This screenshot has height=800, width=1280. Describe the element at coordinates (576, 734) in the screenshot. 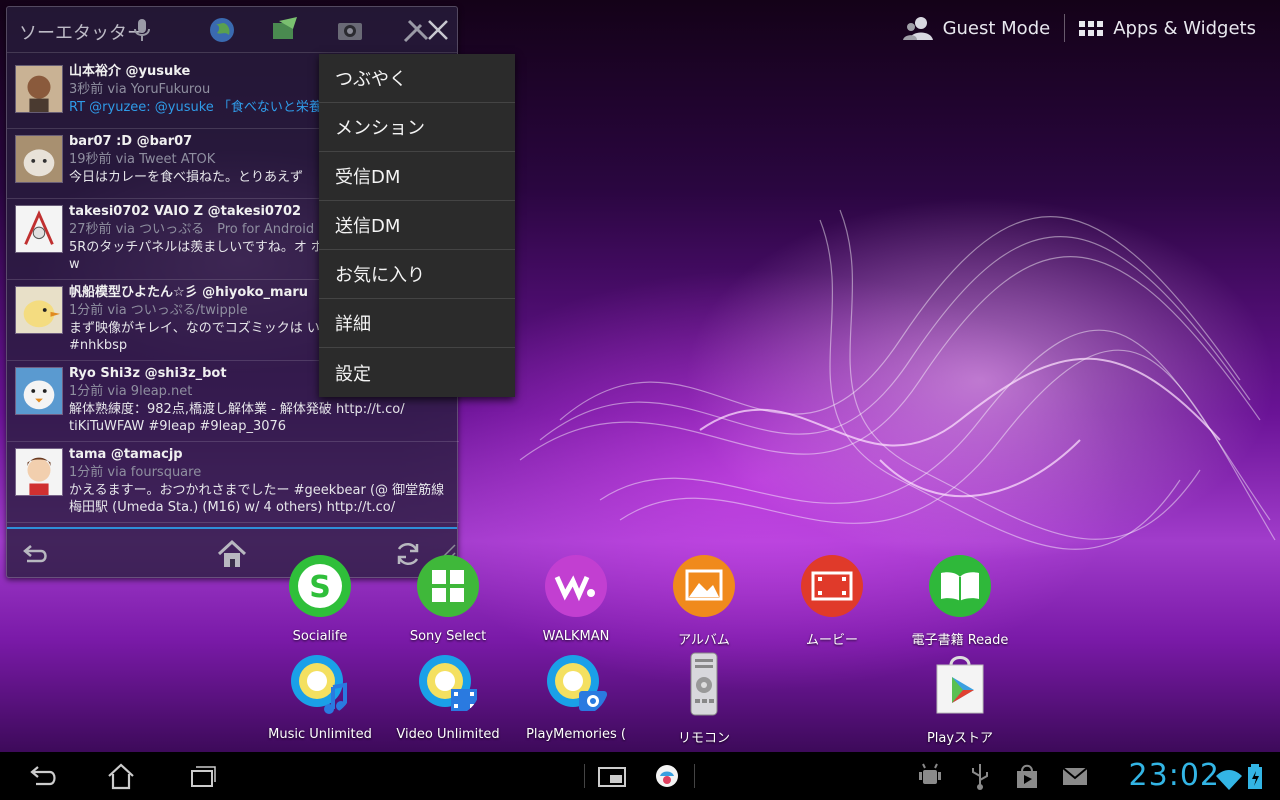

I see `app-label: PlayMemories (` at that location.